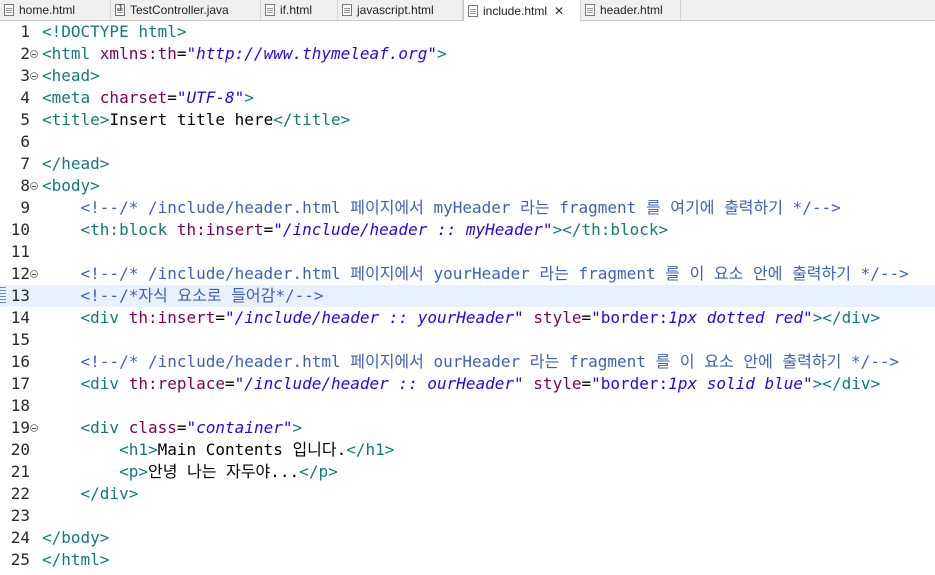 This screenshot has width=935, height=575. What do you see at coordinates (21, 252) in the screenshot?
I see `line-gutter: 11` at bounding box center [21, 252].